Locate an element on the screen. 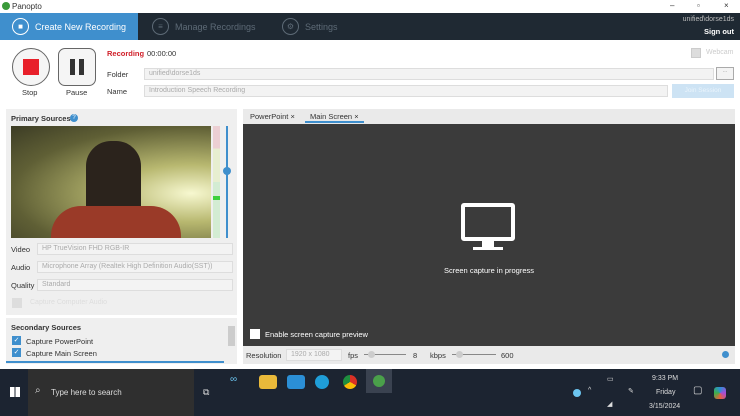  pen-icon: ✎ is located at coordinates (631, 391).